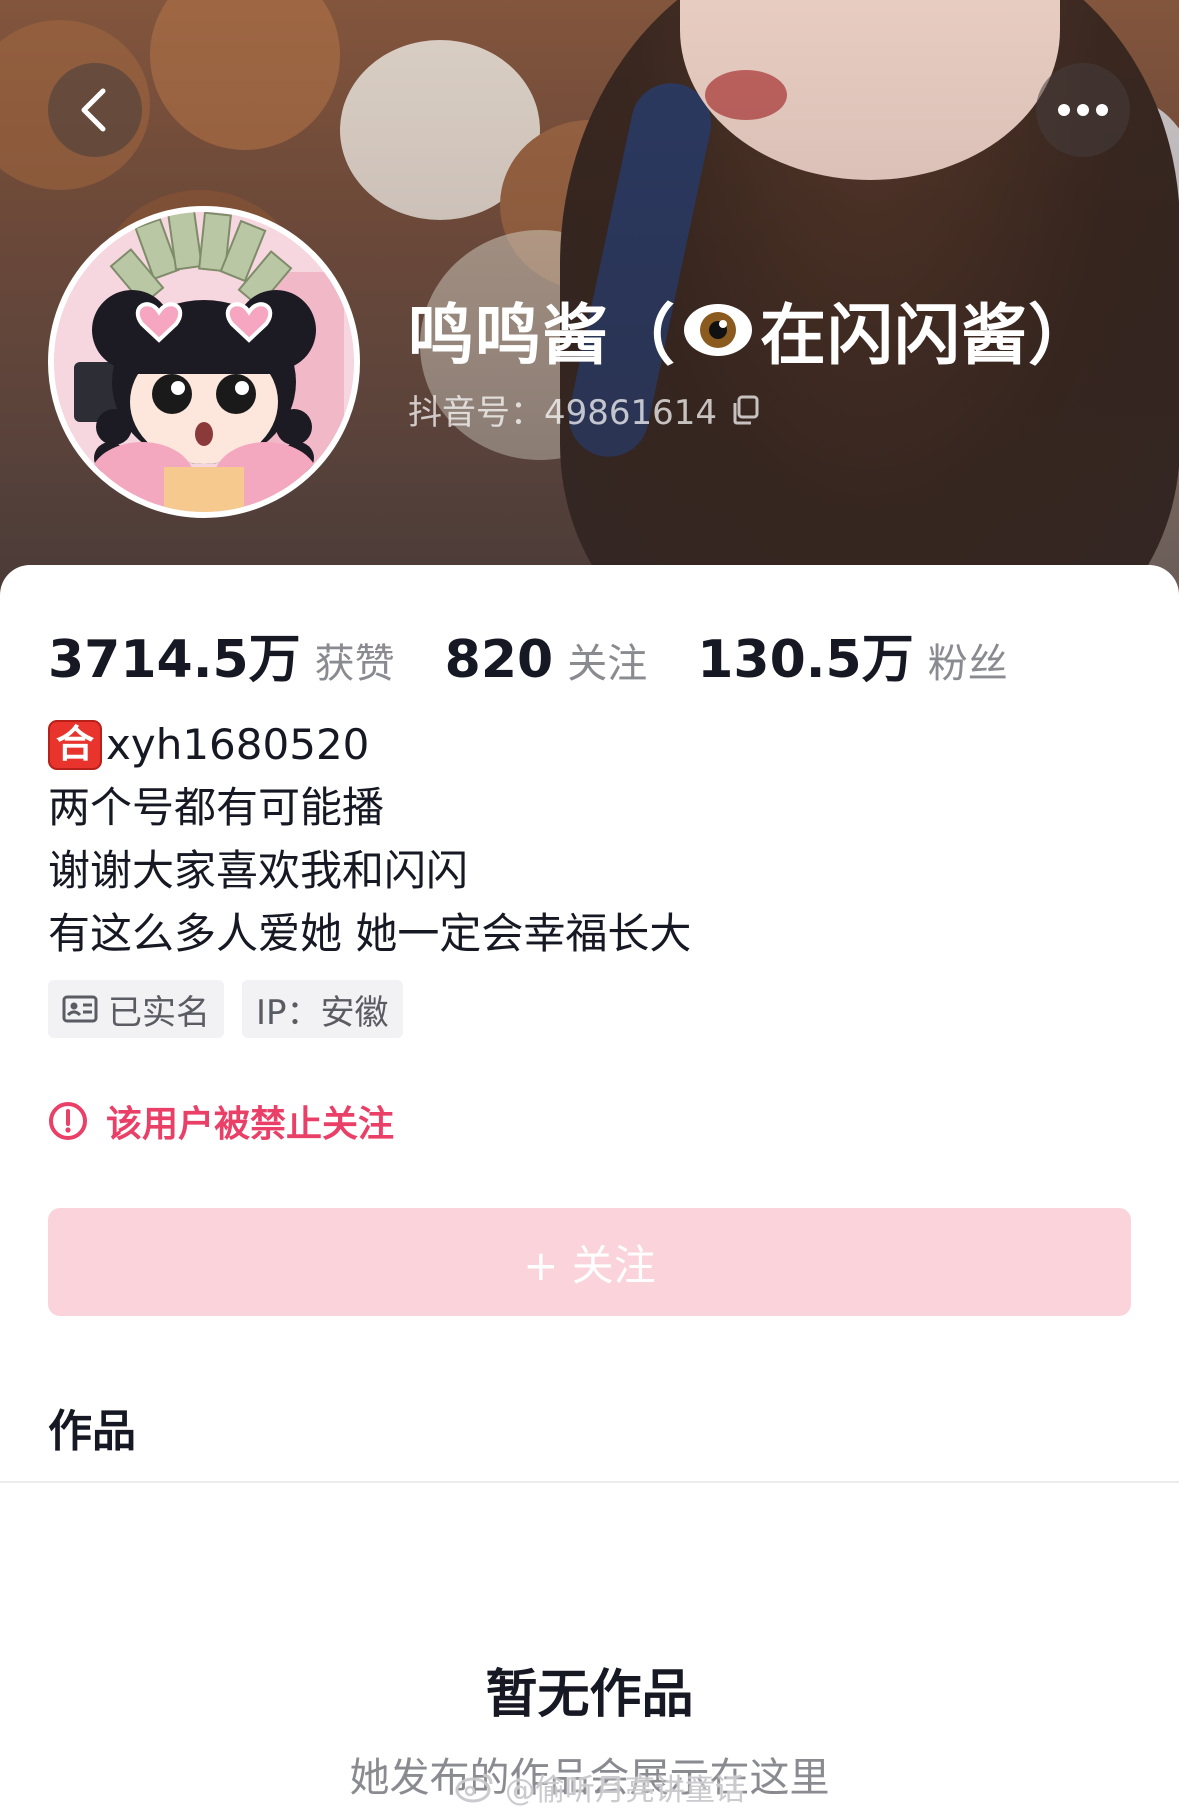  I want to click on cooperation-emoji-icon: 合, so click(75, 744).